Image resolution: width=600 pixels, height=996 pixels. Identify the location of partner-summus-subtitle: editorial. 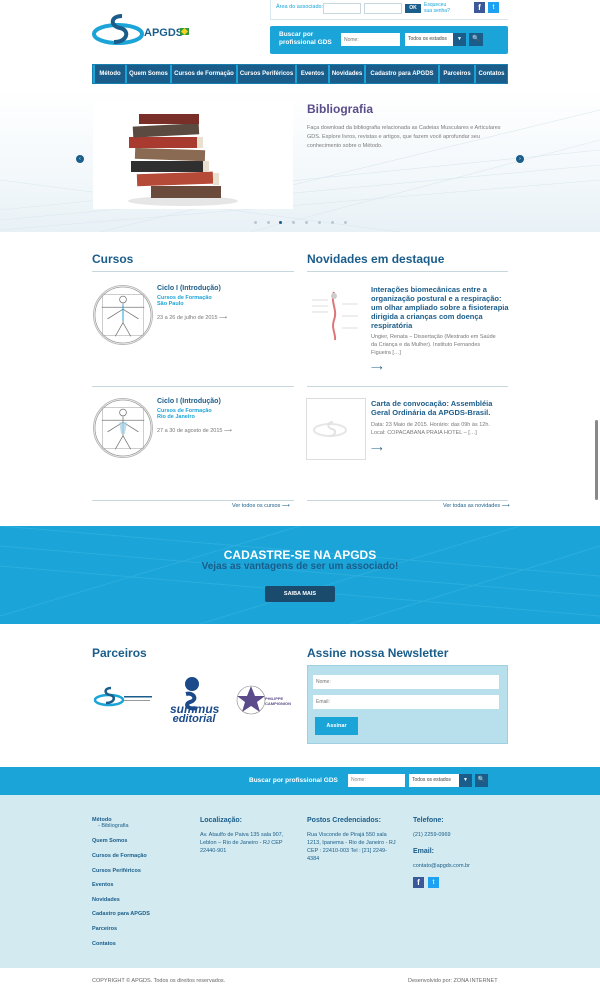
(194, 719).